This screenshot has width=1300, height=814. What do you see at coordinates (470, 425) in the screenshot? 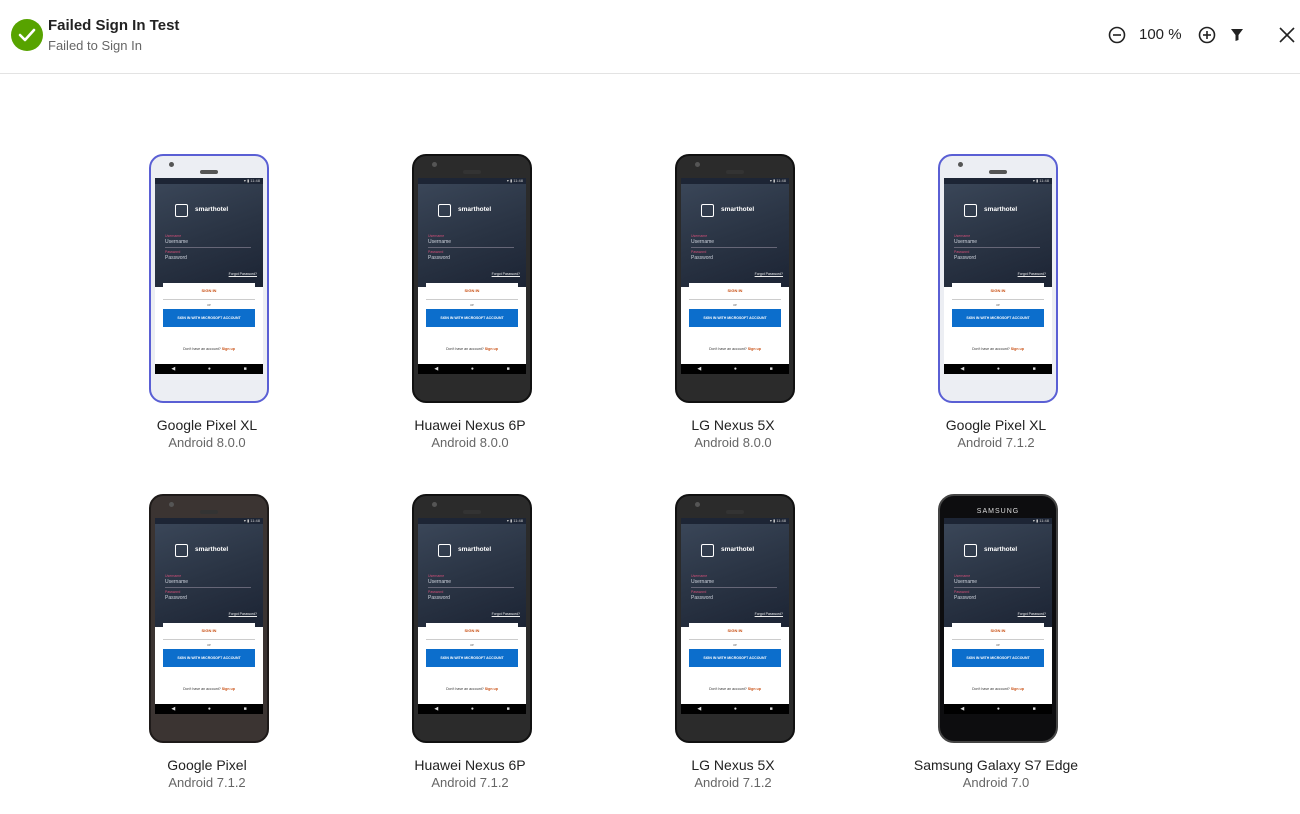
I see `device-name: Huawei Nexus 6P` at bounding box center [470, 425].